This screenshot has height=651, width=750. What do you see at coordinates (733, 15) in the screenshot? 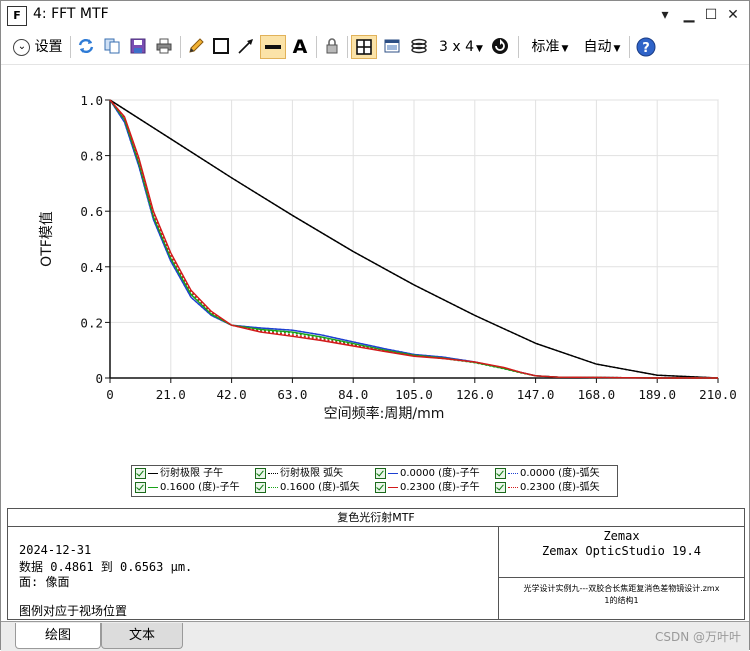
I see `close-button: ✕` at bounding box center [733, 15].